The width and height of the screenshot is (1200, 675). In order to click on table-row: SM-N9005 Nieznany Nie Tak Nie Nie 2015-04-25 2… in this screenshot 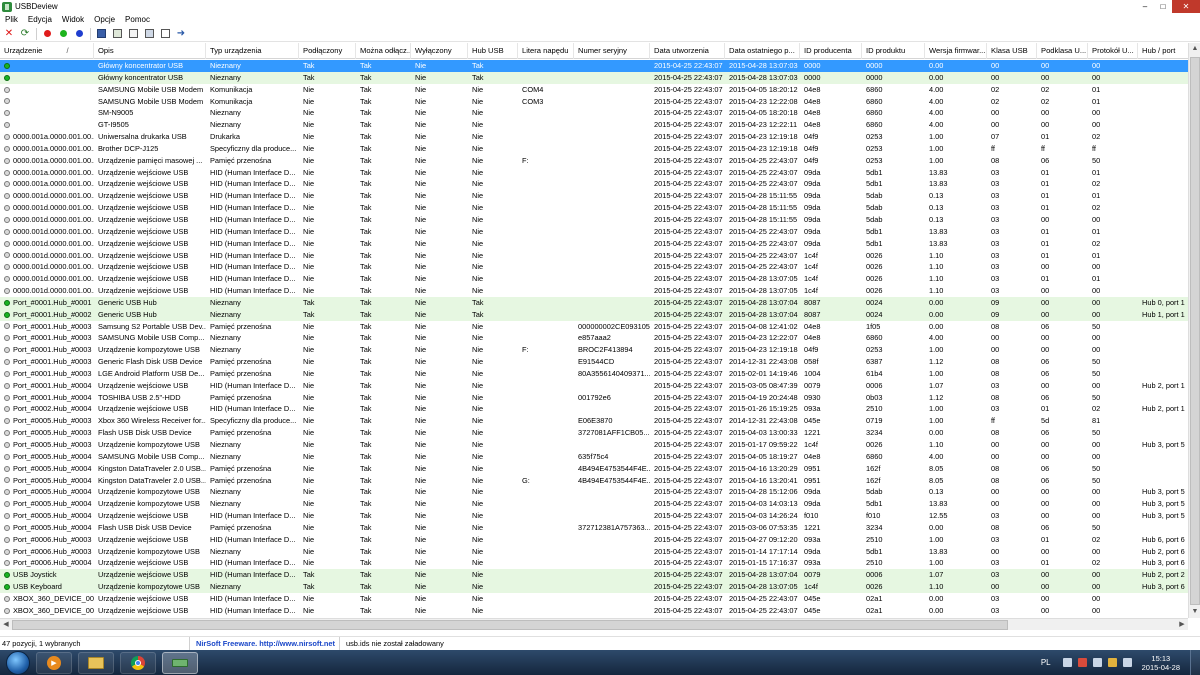, I will do `click(594, 113)`.